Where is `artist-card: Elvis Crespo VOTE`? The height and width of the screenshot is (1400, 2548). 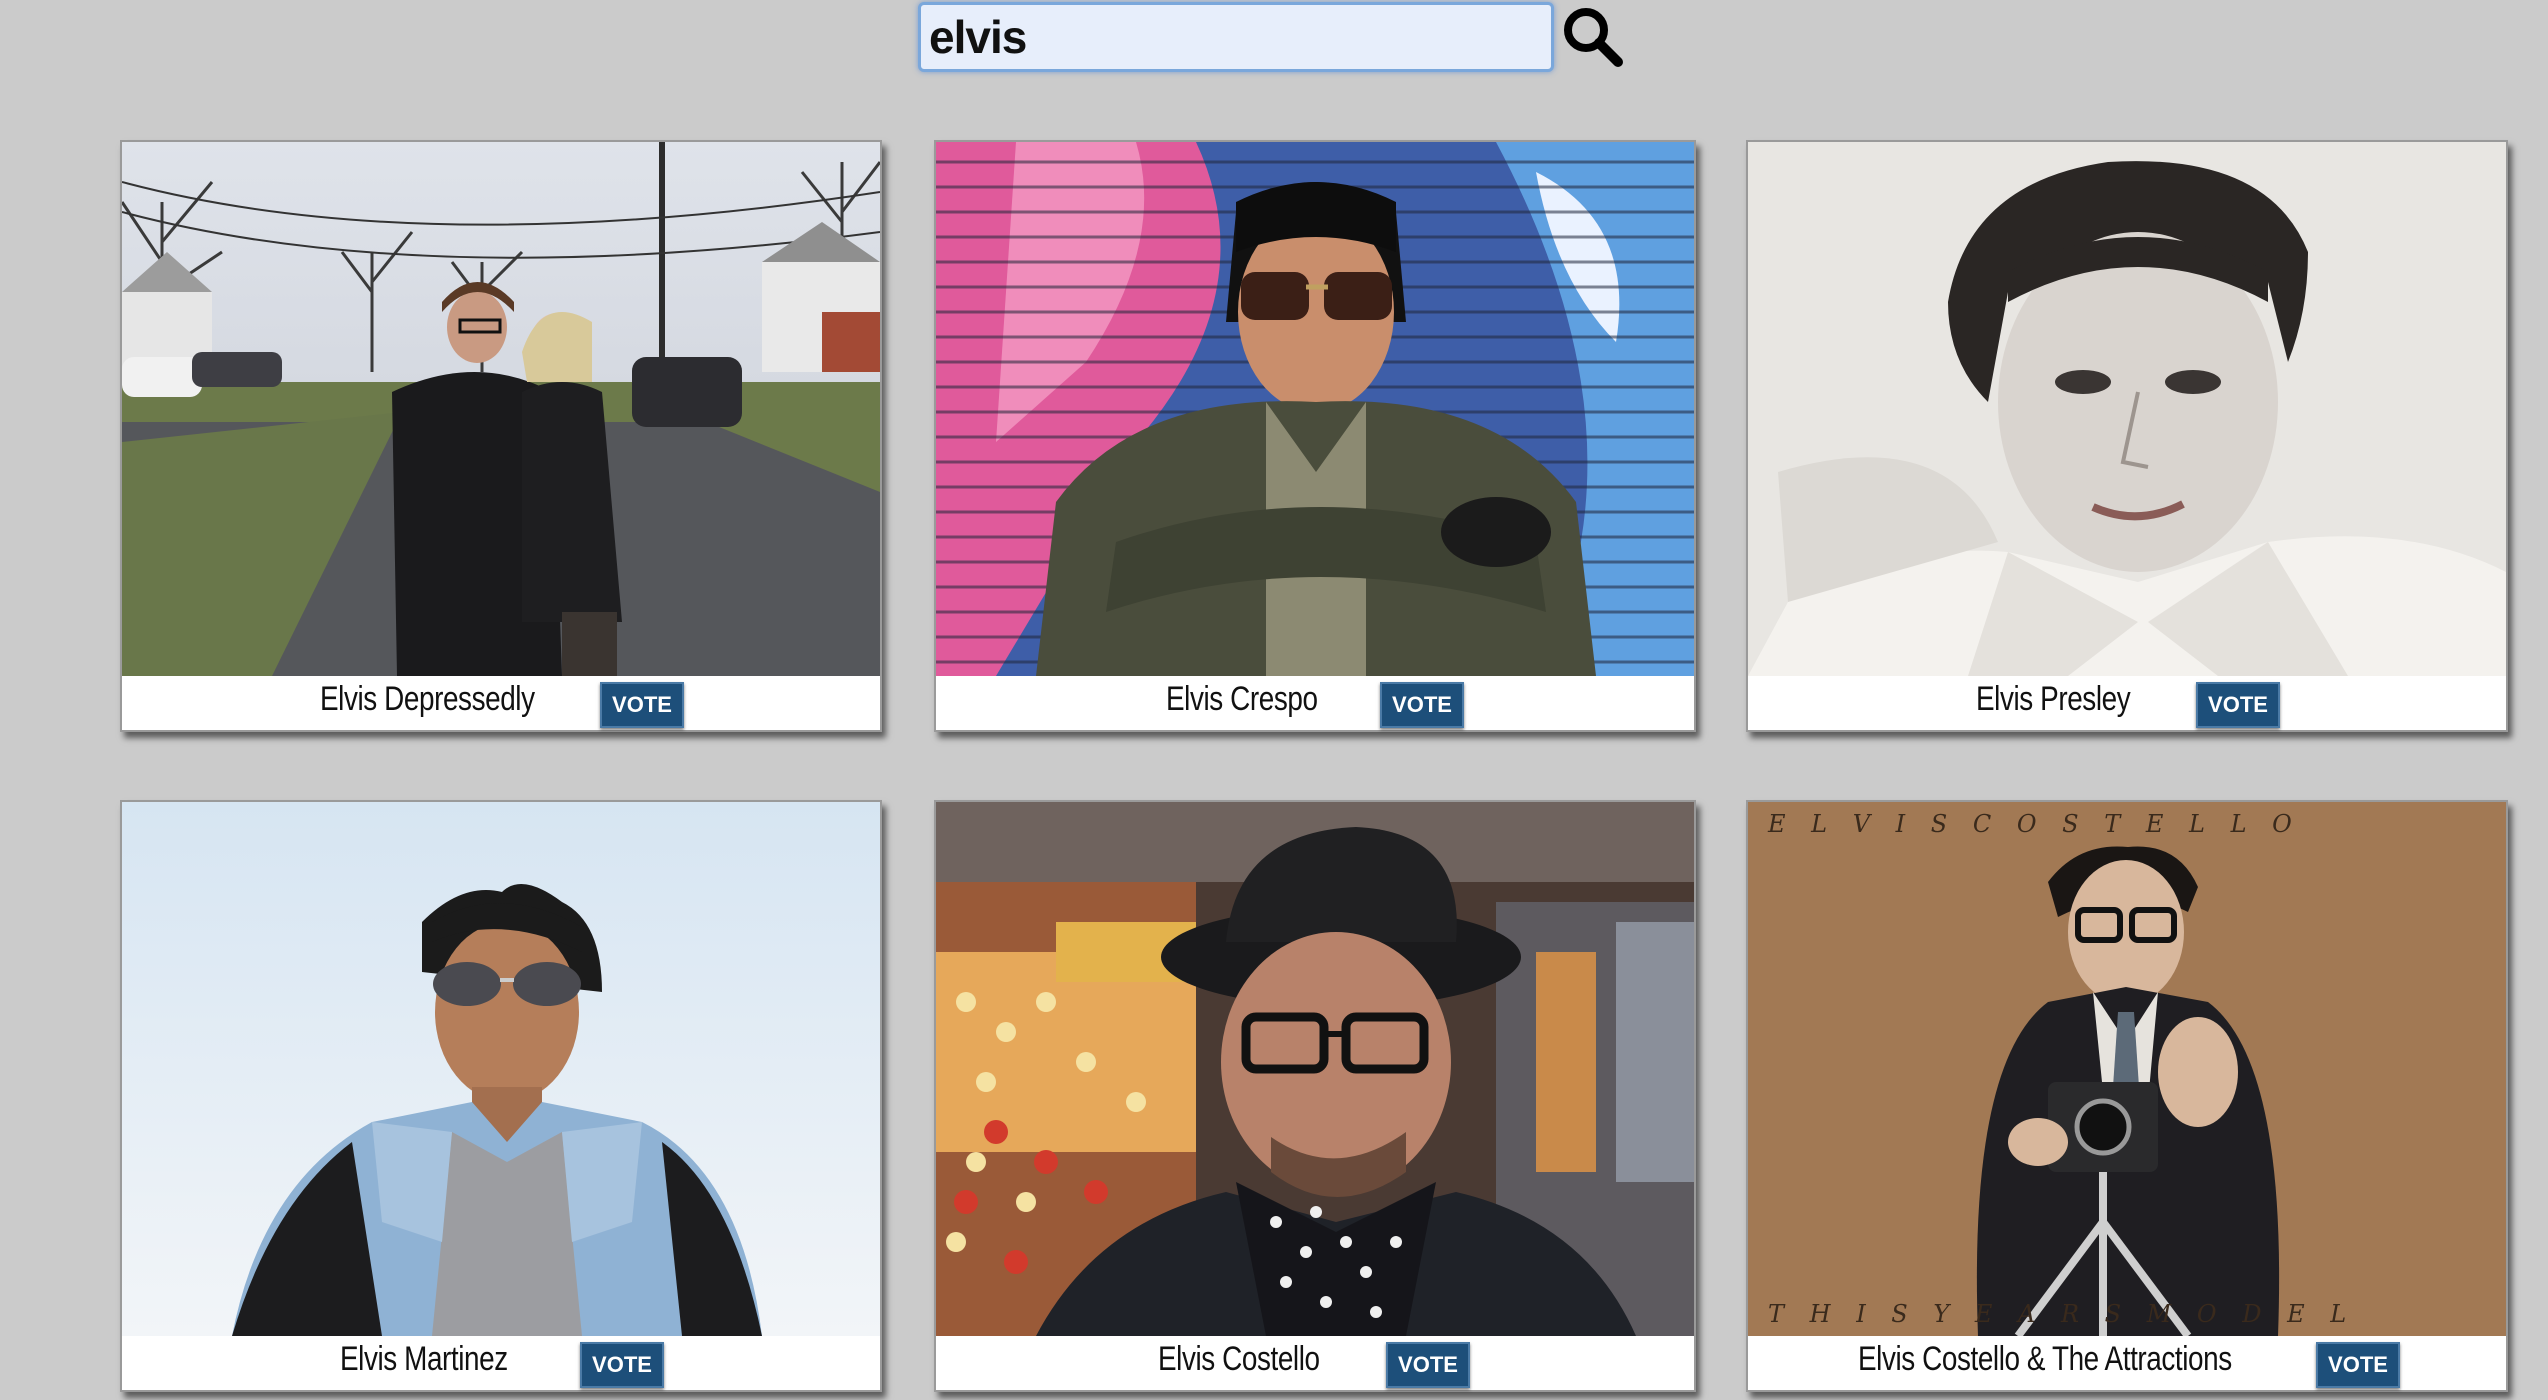 artist-card: Elvis Crespo VOTE is located at coordinates (1315, 436).